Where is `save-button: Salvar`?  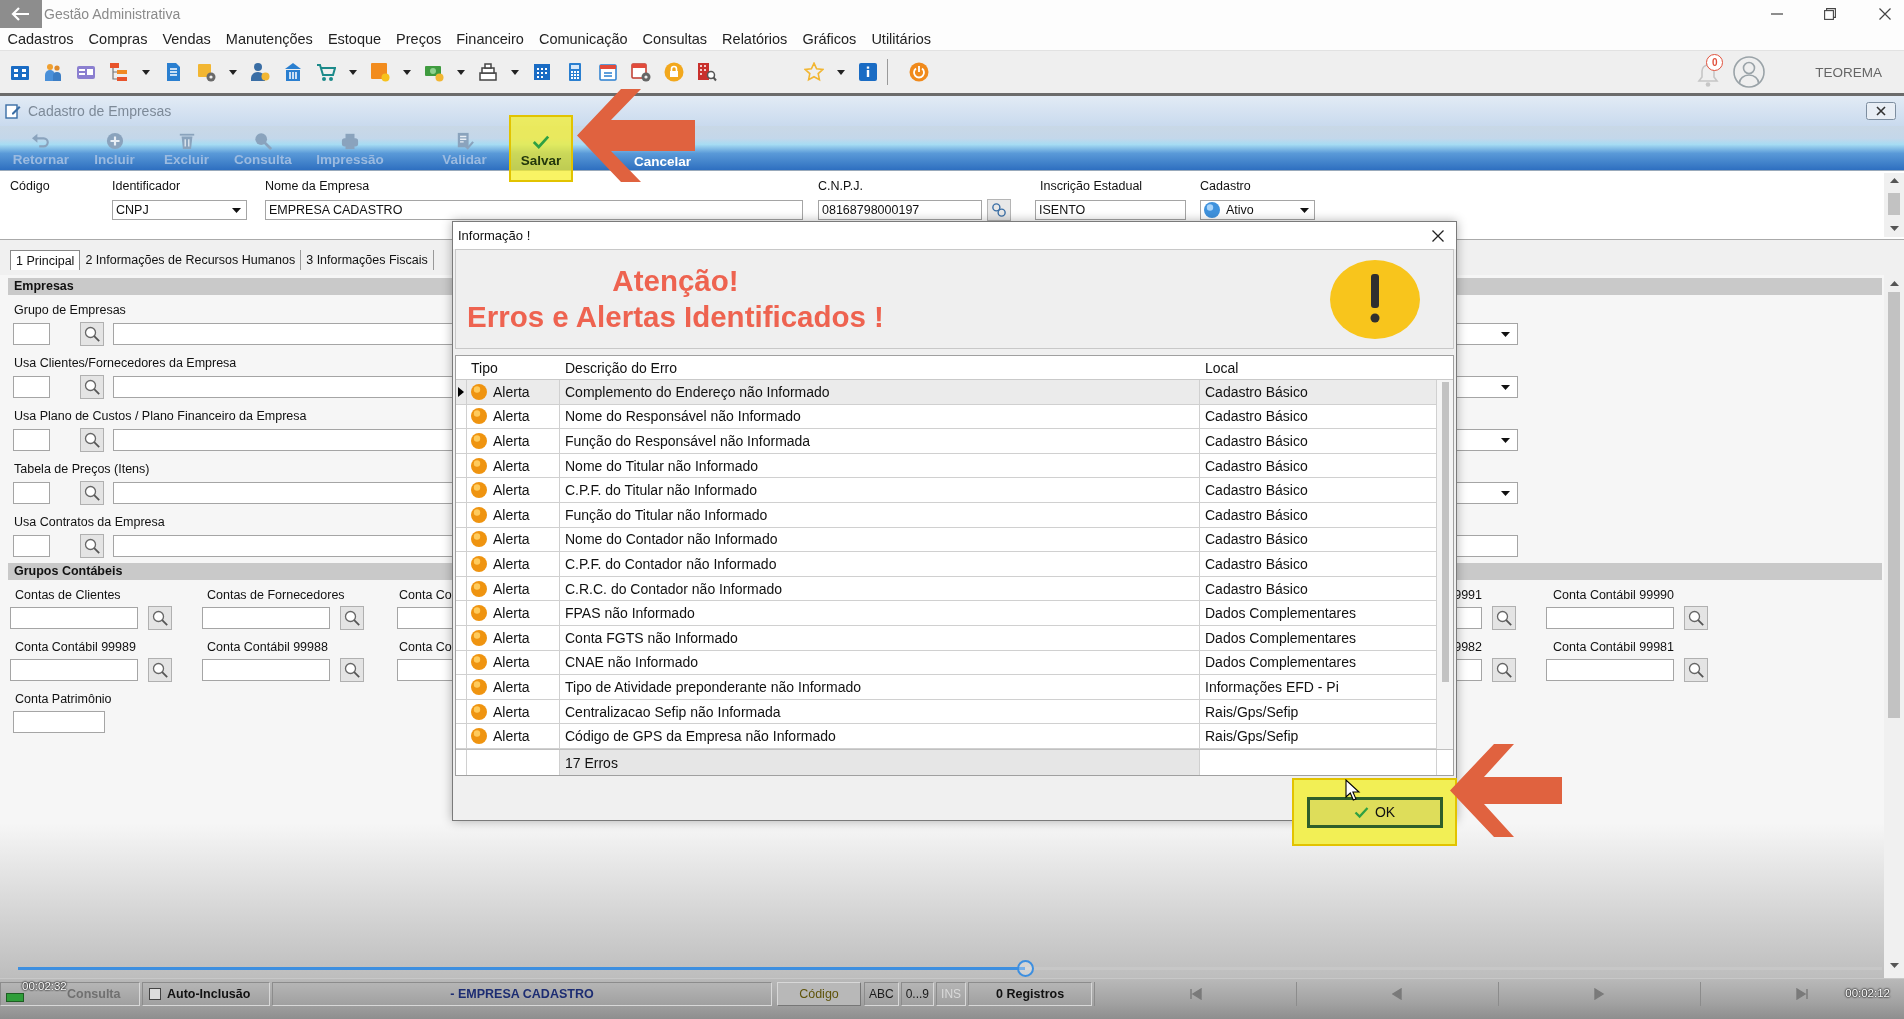
save-button: Salvar is located at coordinates (541, 148).